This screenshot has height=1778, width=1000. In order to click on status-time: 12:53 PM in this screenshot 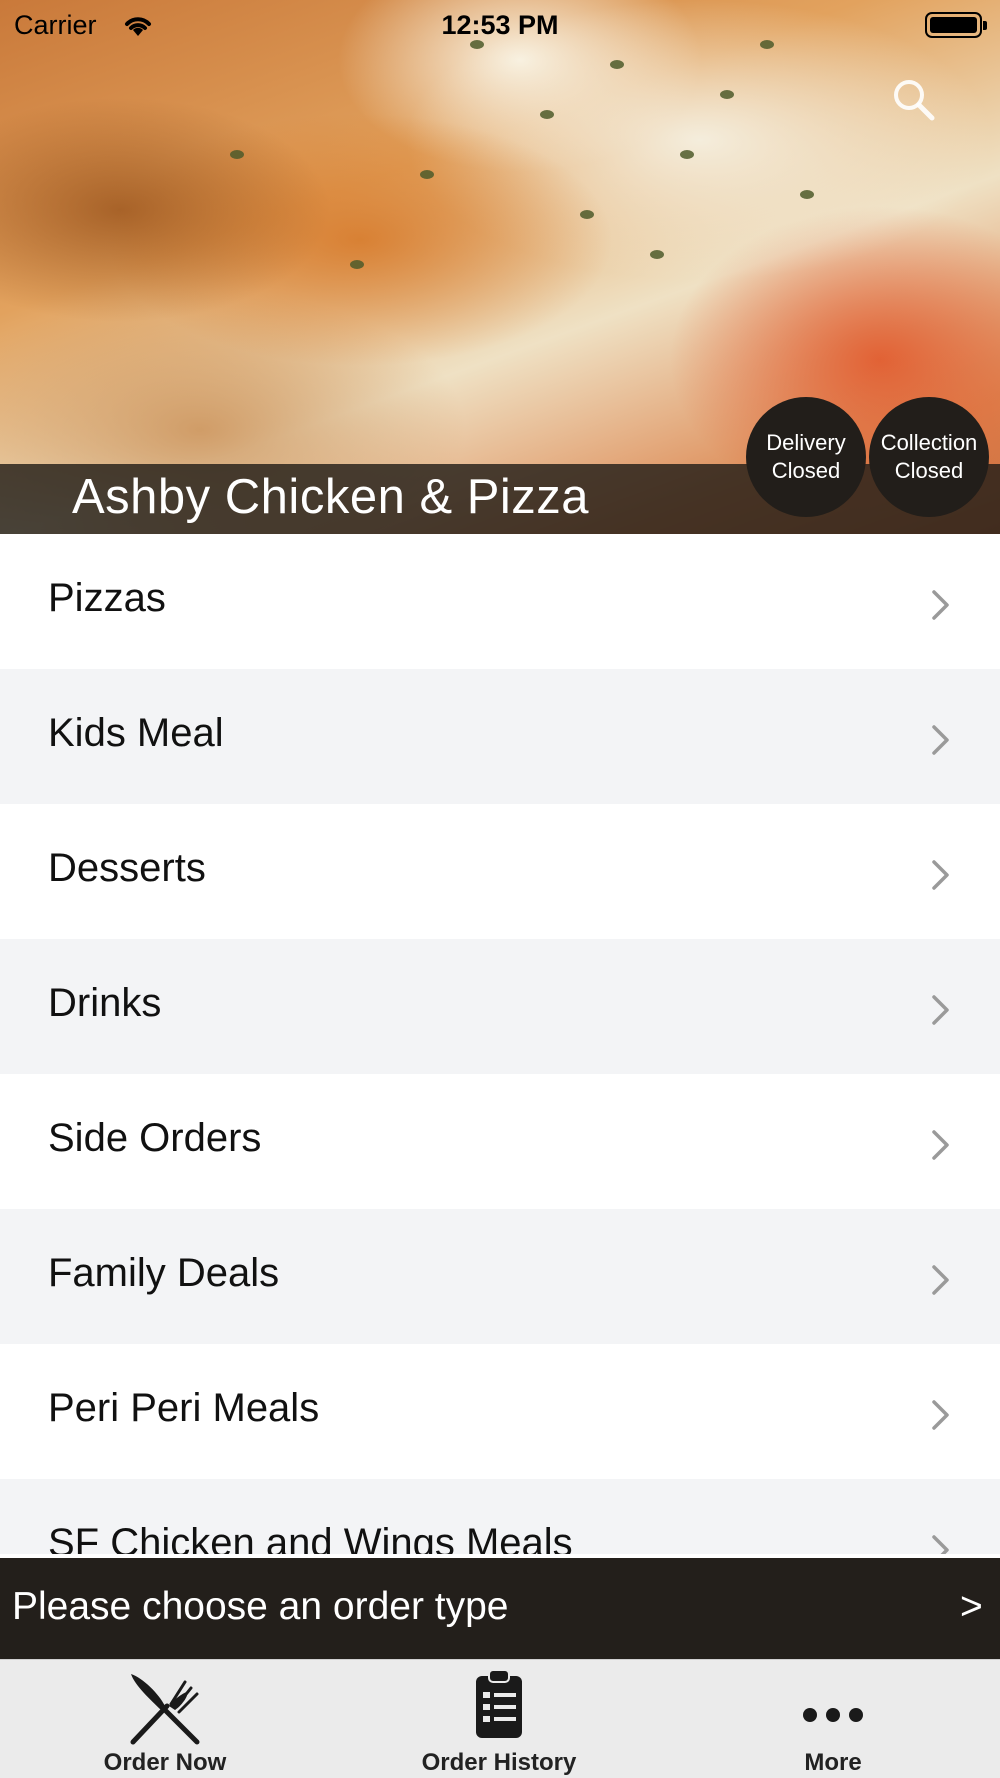, I will do `click(500, 25)`.